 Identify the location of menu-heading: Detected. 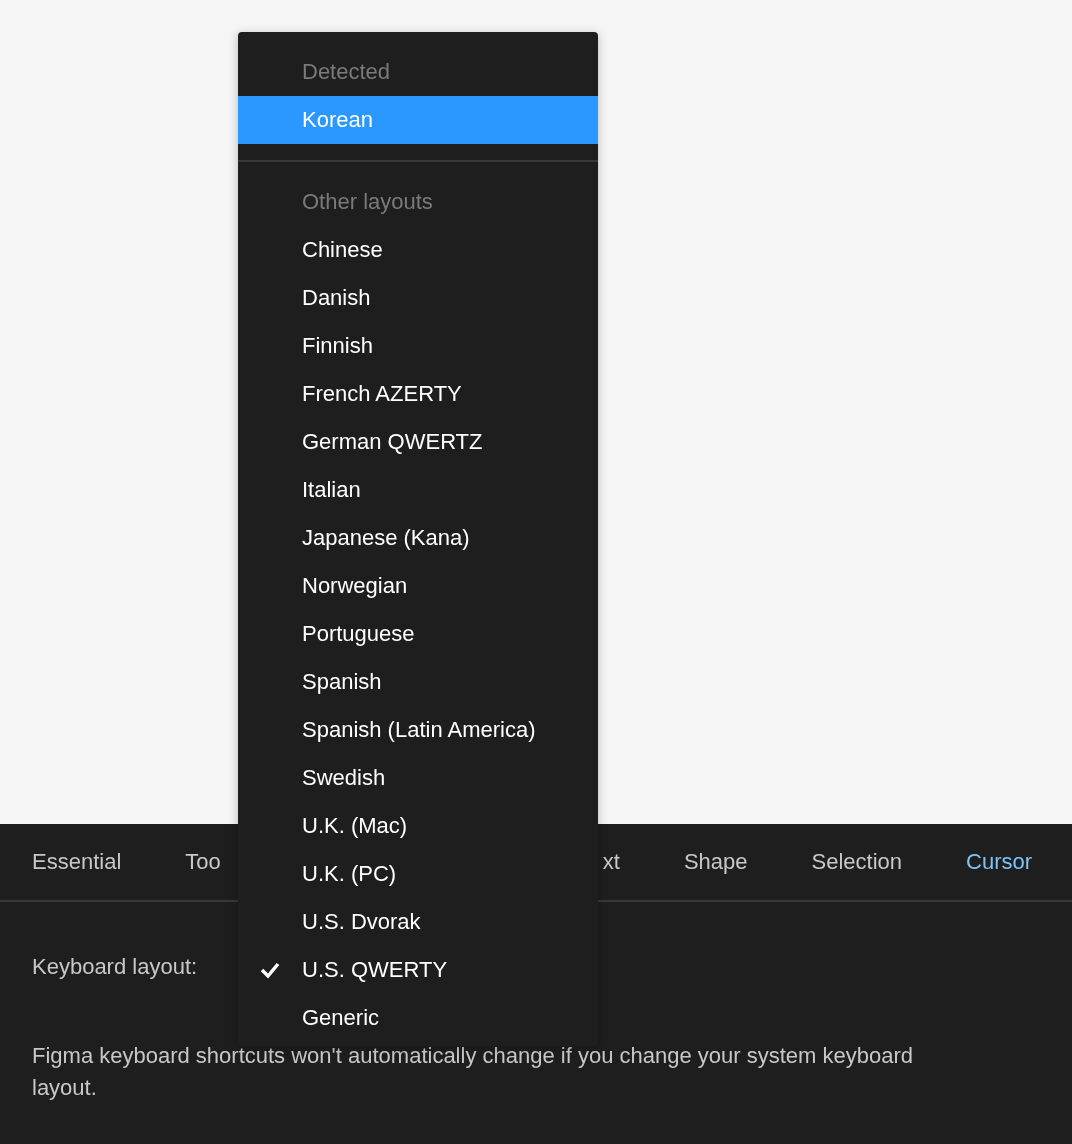
(346, 72).